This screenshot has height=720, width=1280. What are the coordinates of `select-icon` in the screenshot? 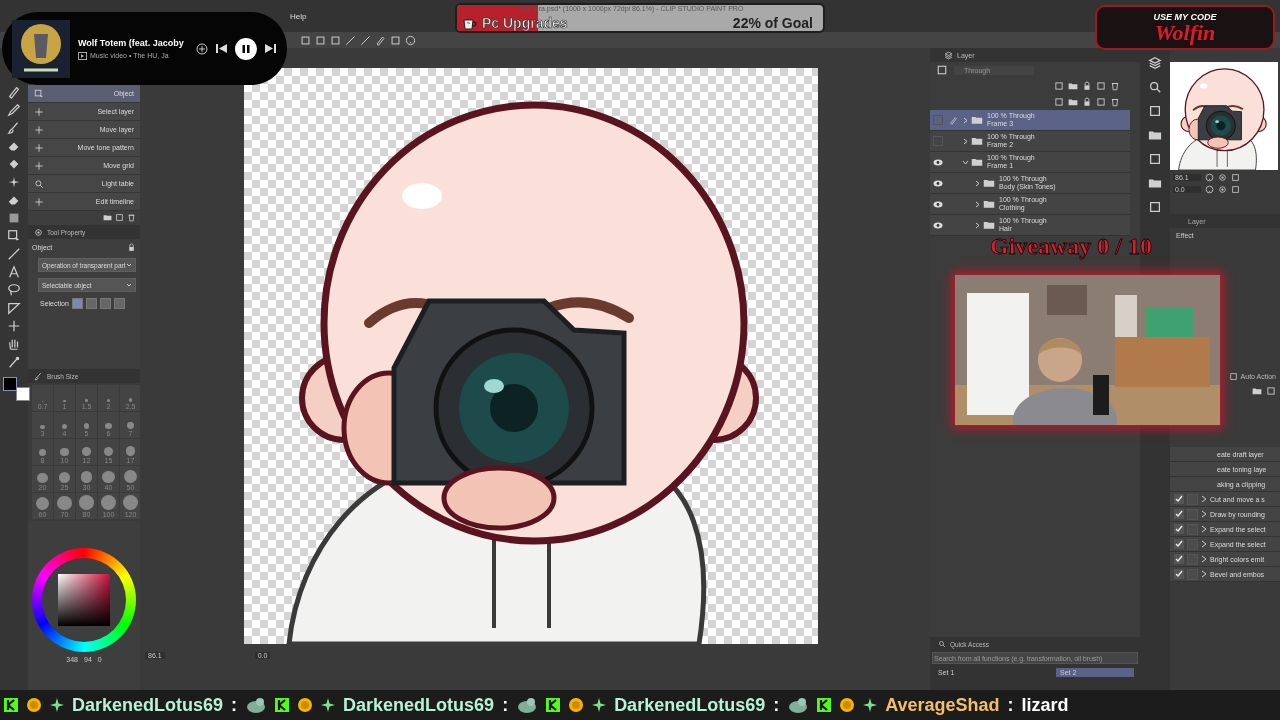 It's located at (14, 236).